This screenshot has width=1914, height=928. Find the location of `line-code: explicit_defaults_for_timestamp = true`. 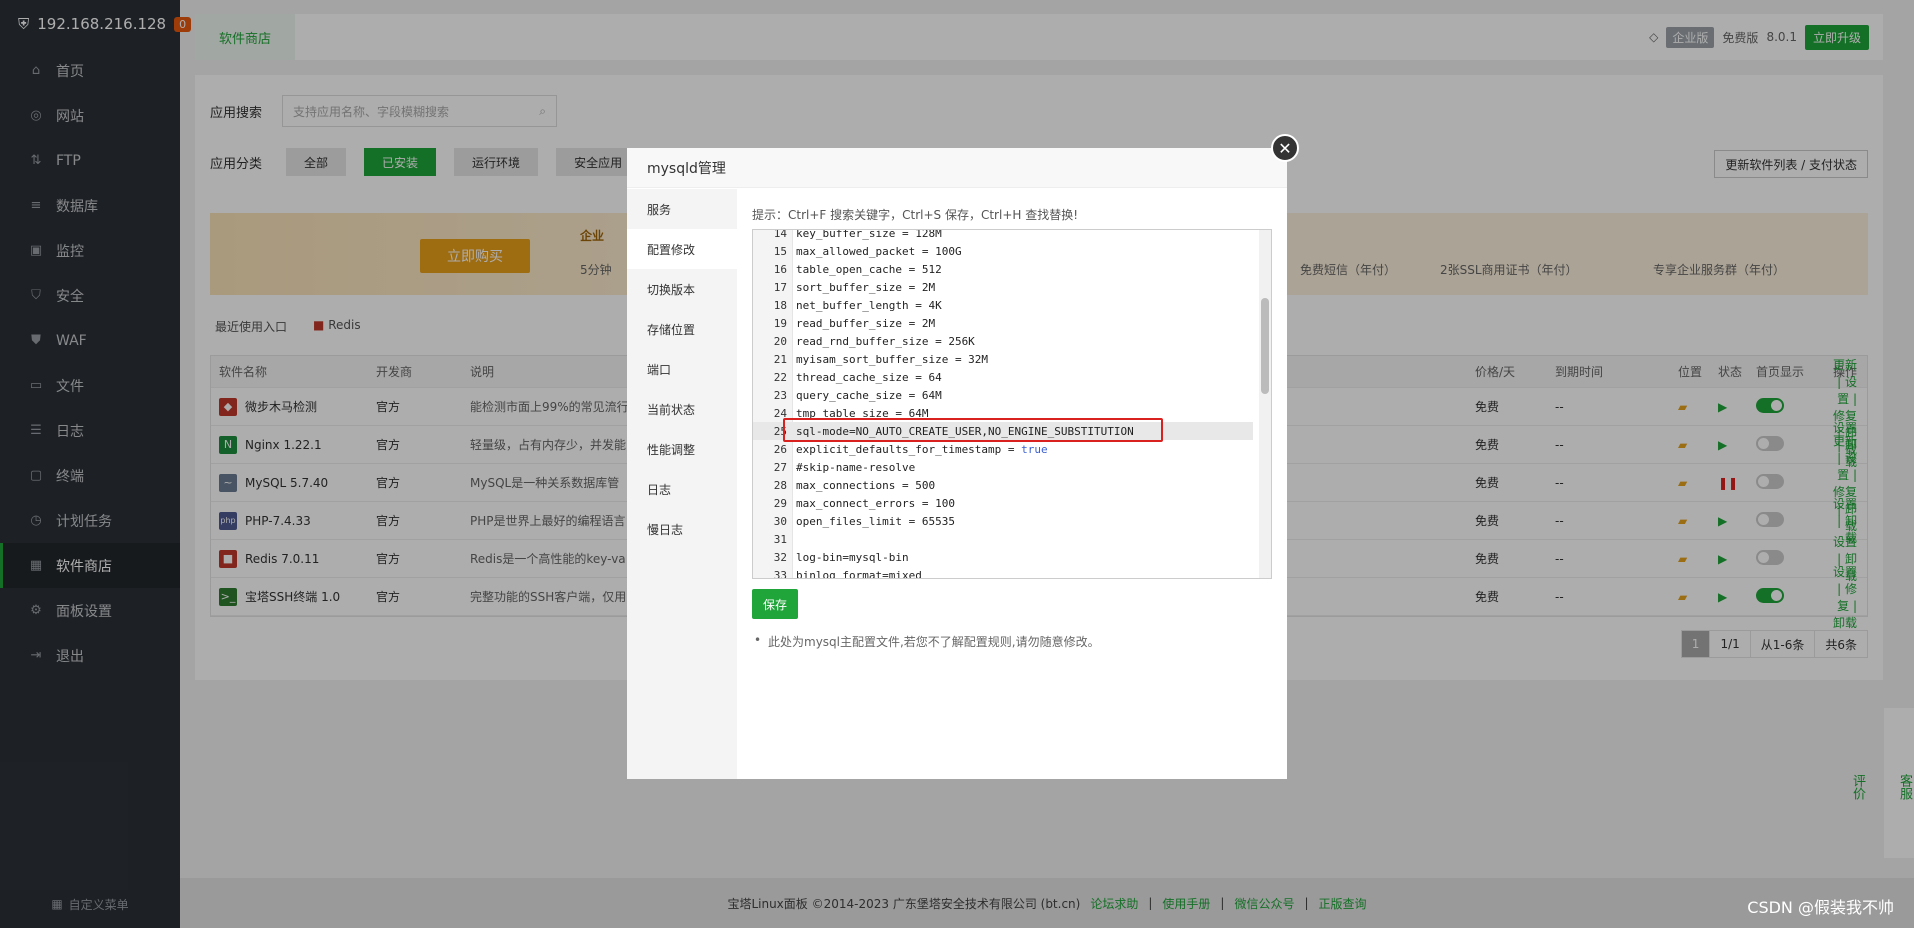

line-code: explicit_defaults_for_timestamp = true is located at coordinates (920, 449).